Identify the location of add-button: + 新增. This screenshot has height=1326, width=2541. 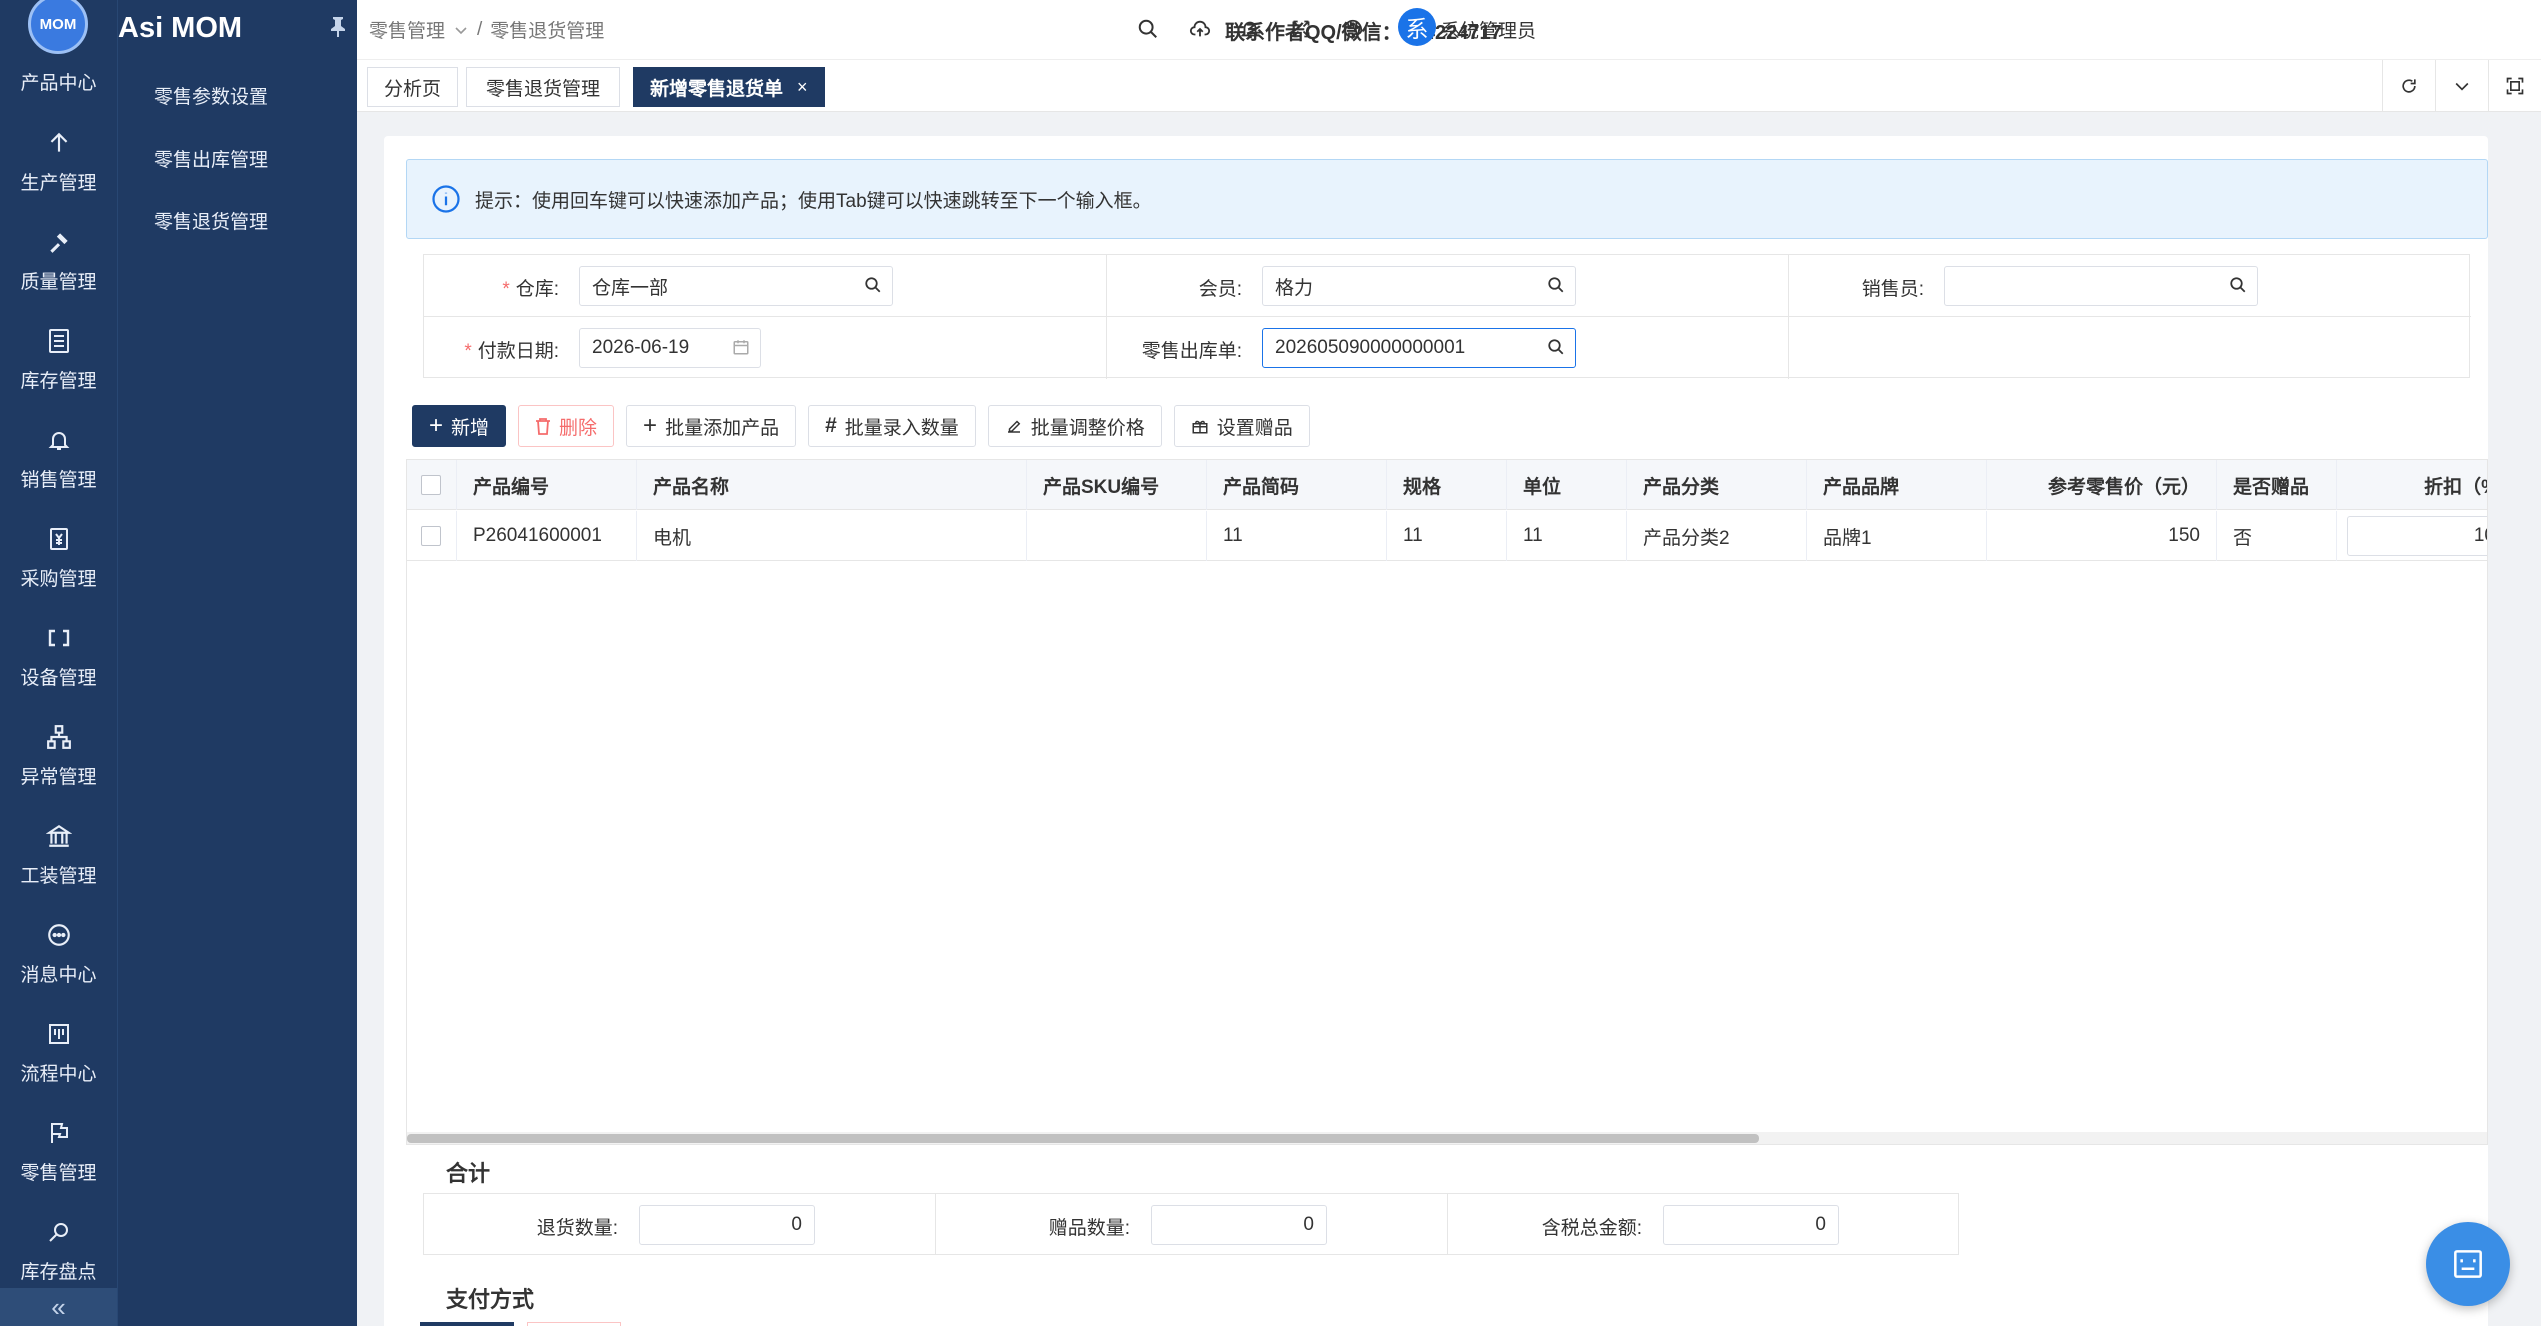
(459, 426).